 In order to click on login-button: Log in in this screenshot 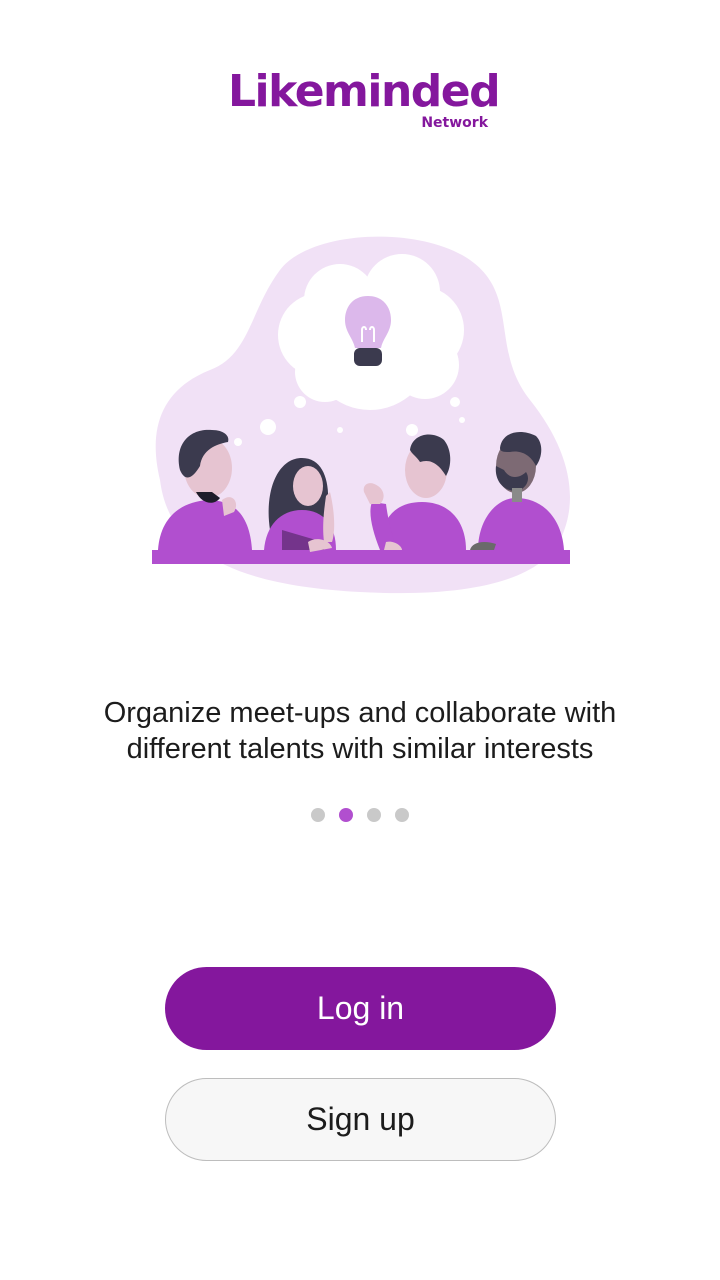, I will do `click(360, 1008)`.